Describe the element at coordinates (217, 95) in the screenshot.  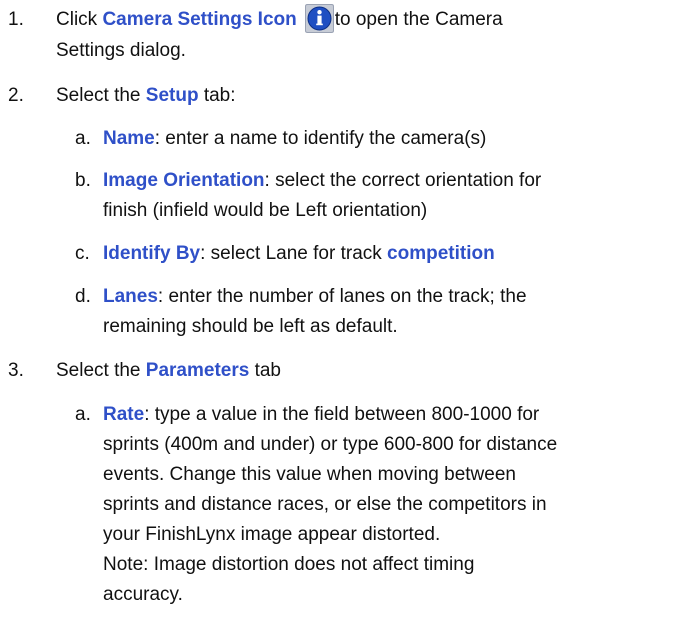
I see `step-text: tab:` at that location.